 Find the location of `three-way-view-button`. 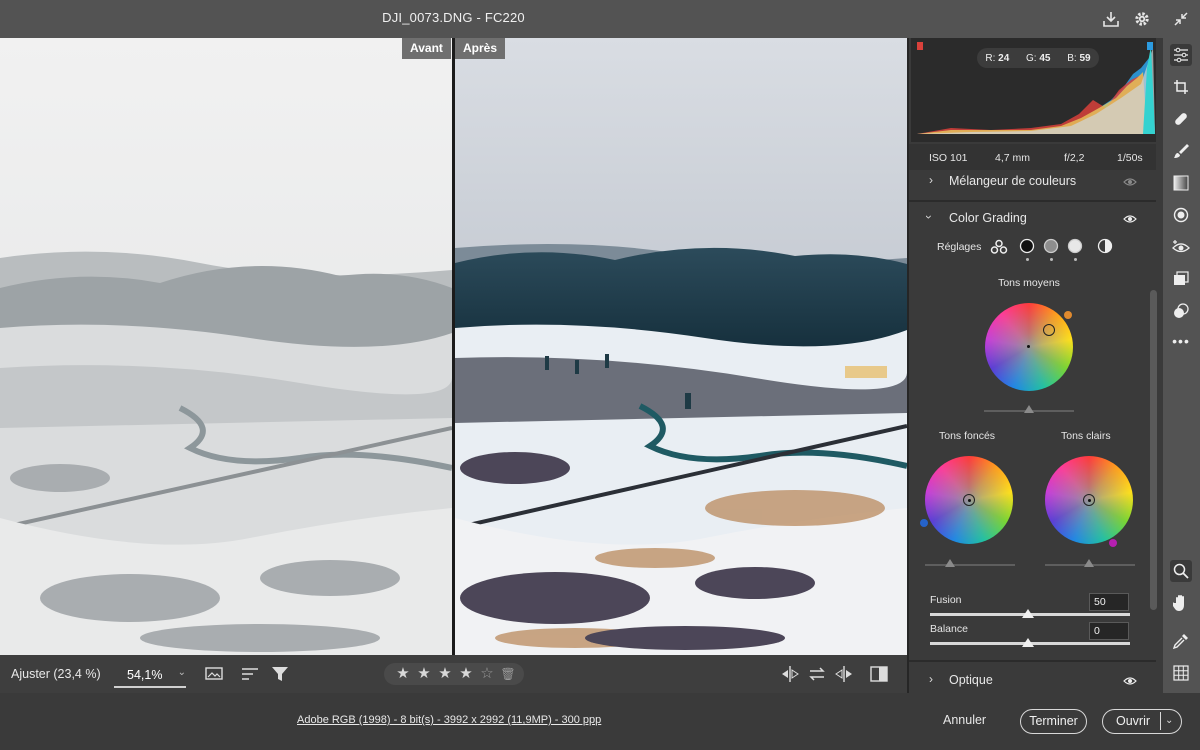

three-way-view-button is located at coordinates (999, 249).